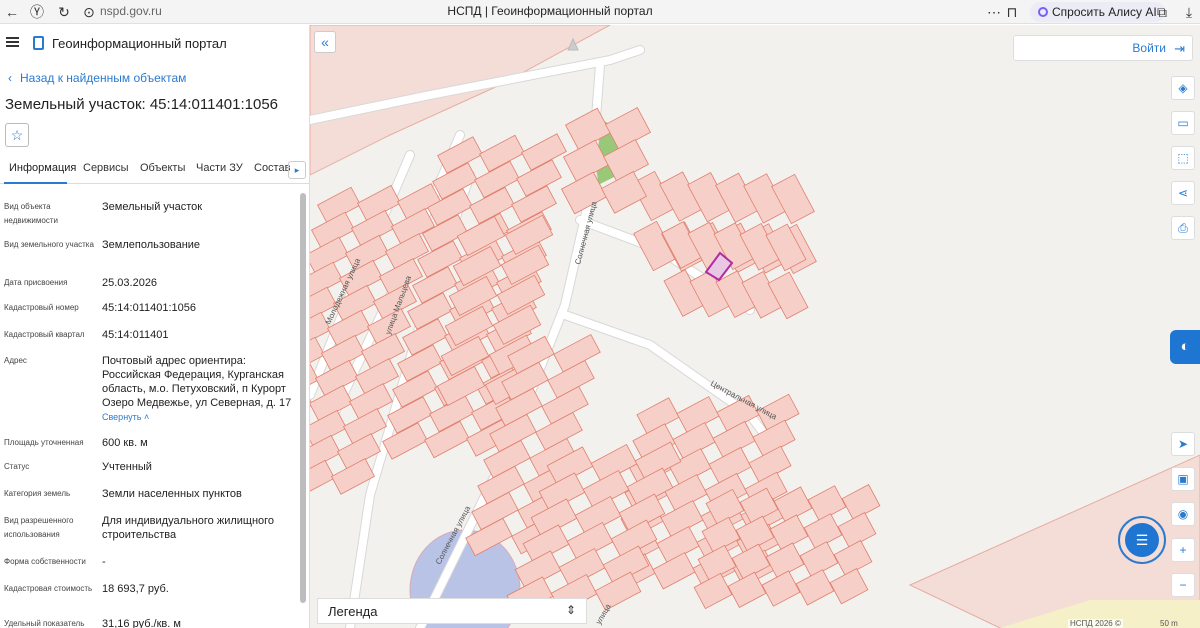 The width and height of the screenshot is (1200, 628). I want to click on chat-button: ☰, so click(1142, 540).